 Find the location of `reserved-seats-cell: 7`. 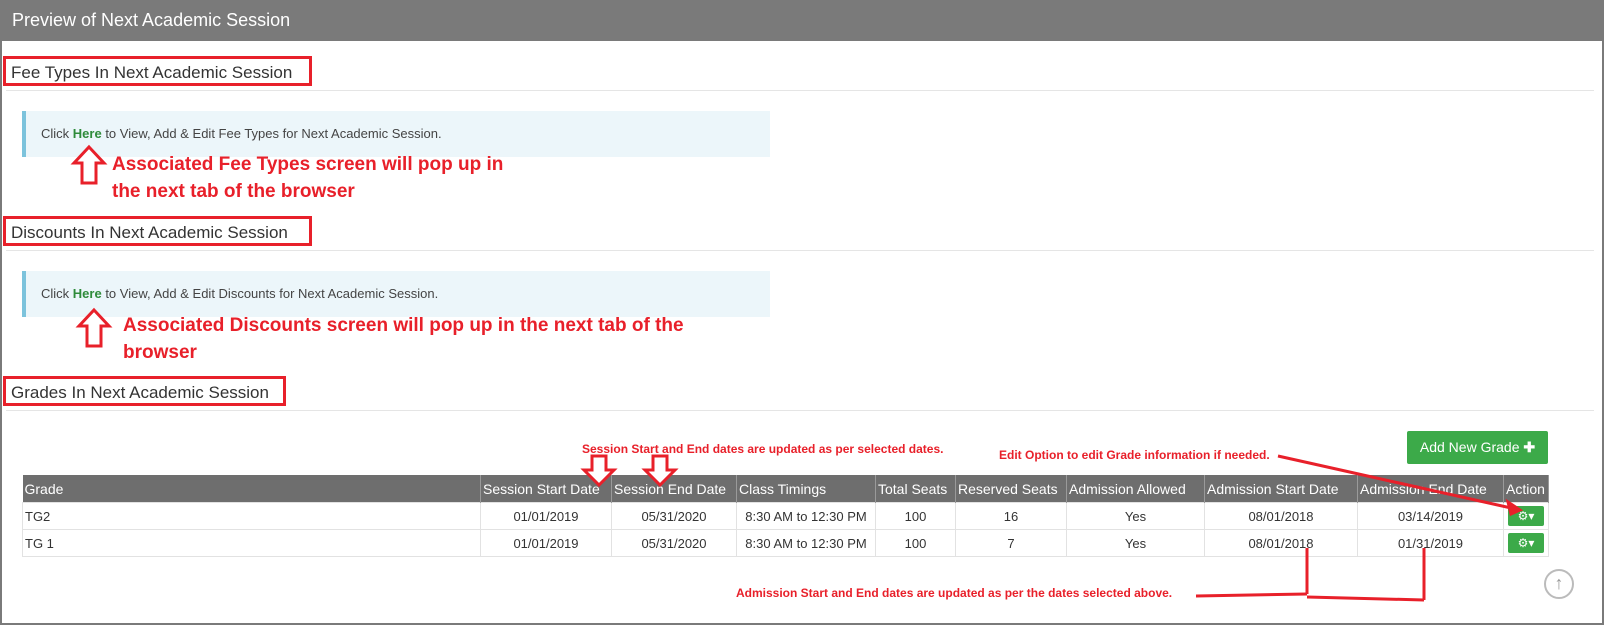

reserved-seats-cell: 7 is located at coordinates (1011, 543).